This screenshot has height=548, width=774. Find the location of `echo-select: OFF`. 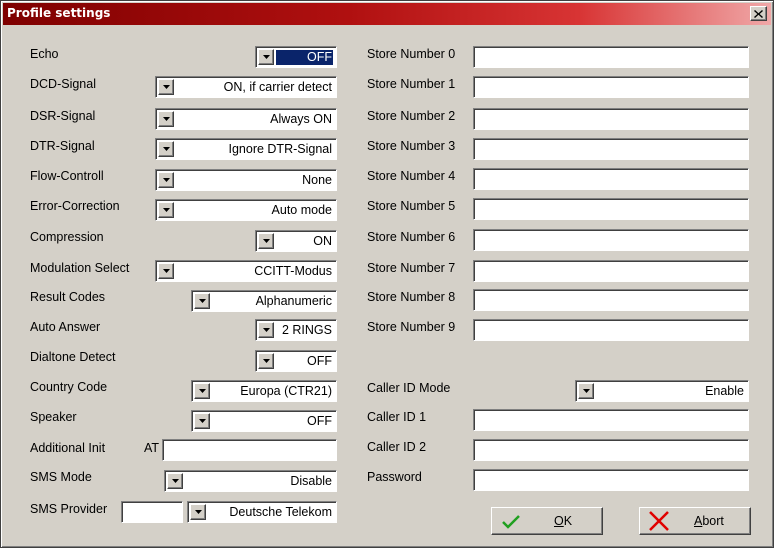

echo-select: OFF is located at coordinates (296, 57).